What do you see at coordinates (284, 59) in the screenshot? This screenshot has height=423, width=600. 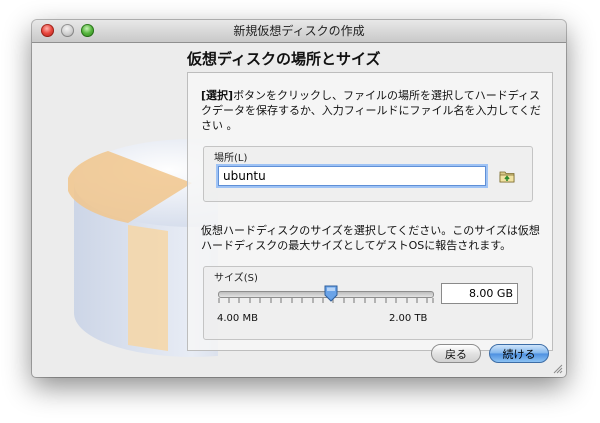 I see `page-title: 仮想ディスクの場所とサイズ` at bounding box center [284, 59].